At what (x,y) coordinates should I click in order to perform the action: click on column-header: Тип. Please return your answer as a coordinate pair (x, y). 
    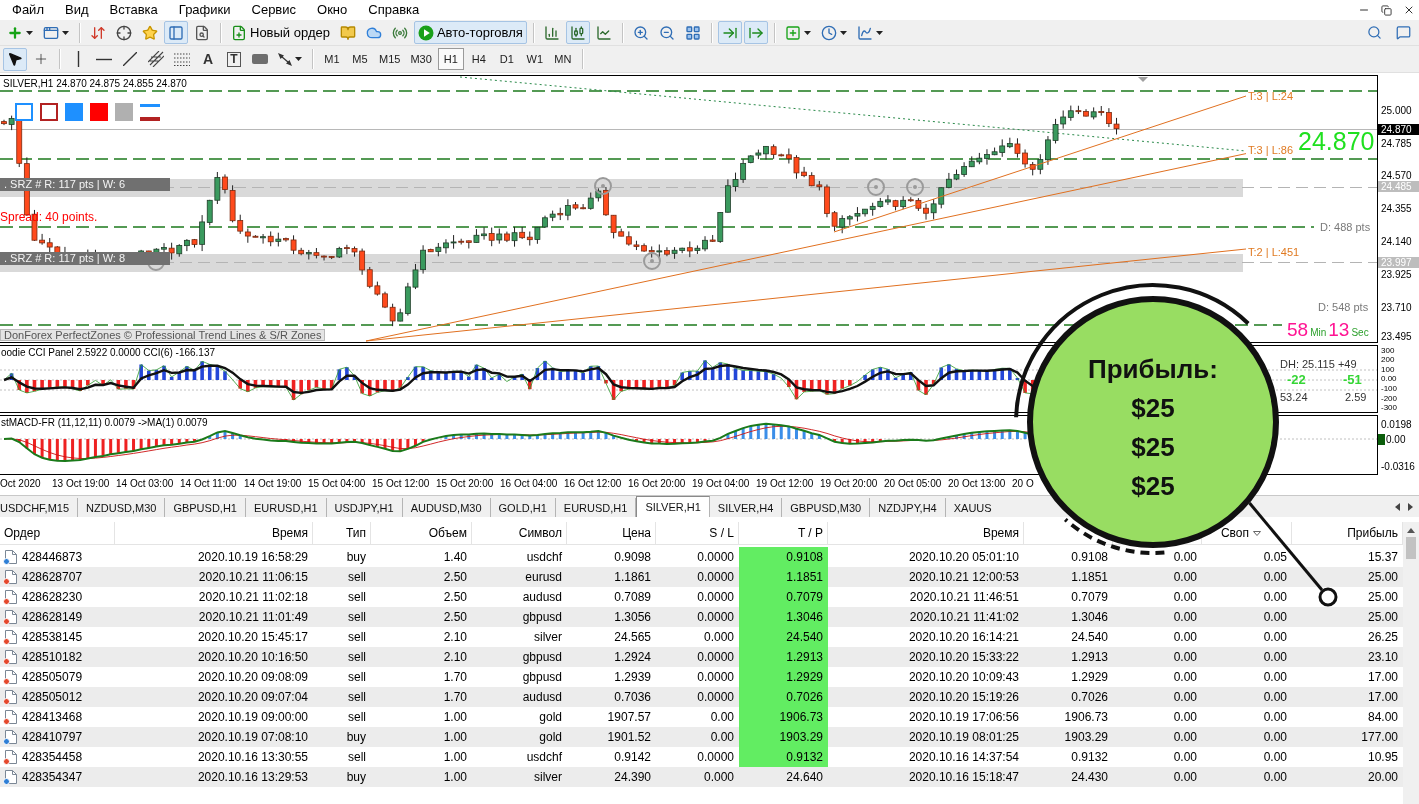
    Looking at the image, I should click on (356, 533).